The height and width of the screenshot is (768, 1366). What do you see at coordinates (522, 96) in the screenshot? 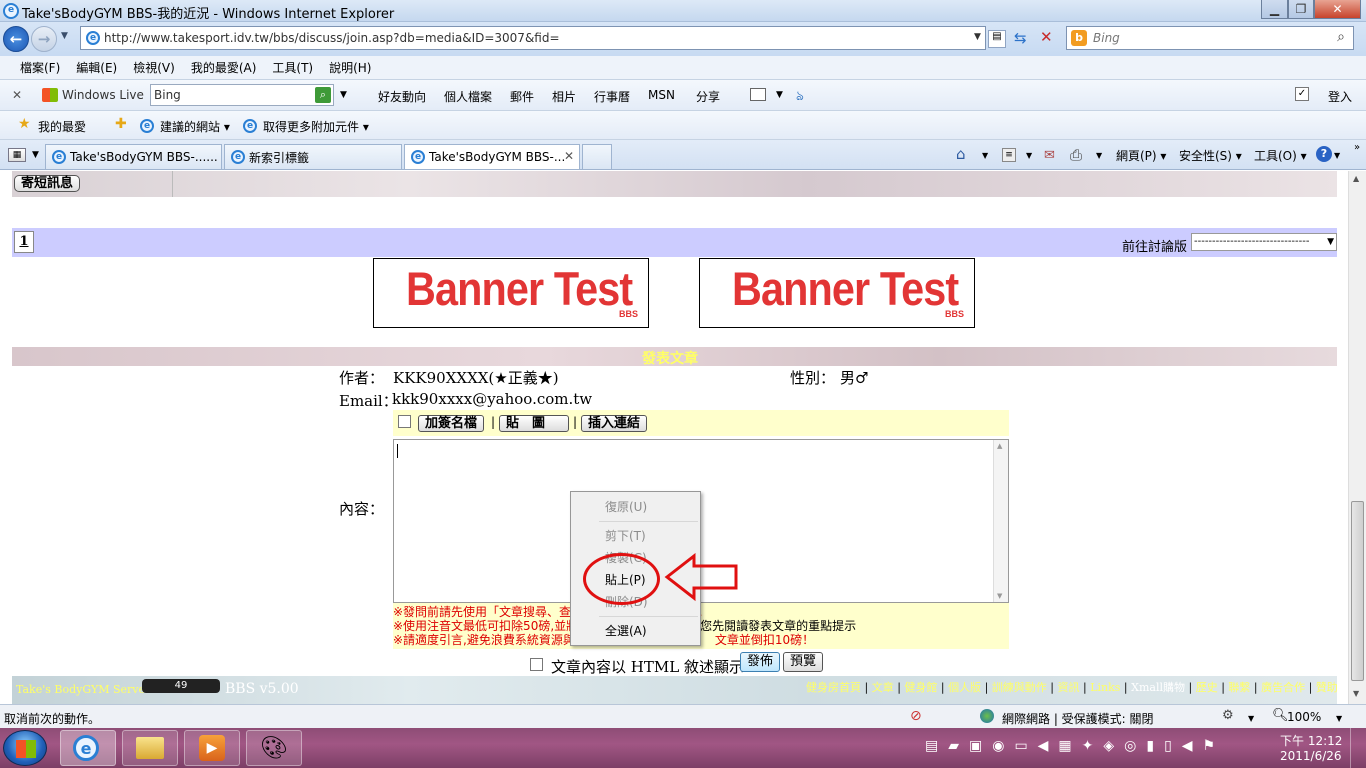
I see `live-link-mail: 郵件` at bounding box center [522, 96].